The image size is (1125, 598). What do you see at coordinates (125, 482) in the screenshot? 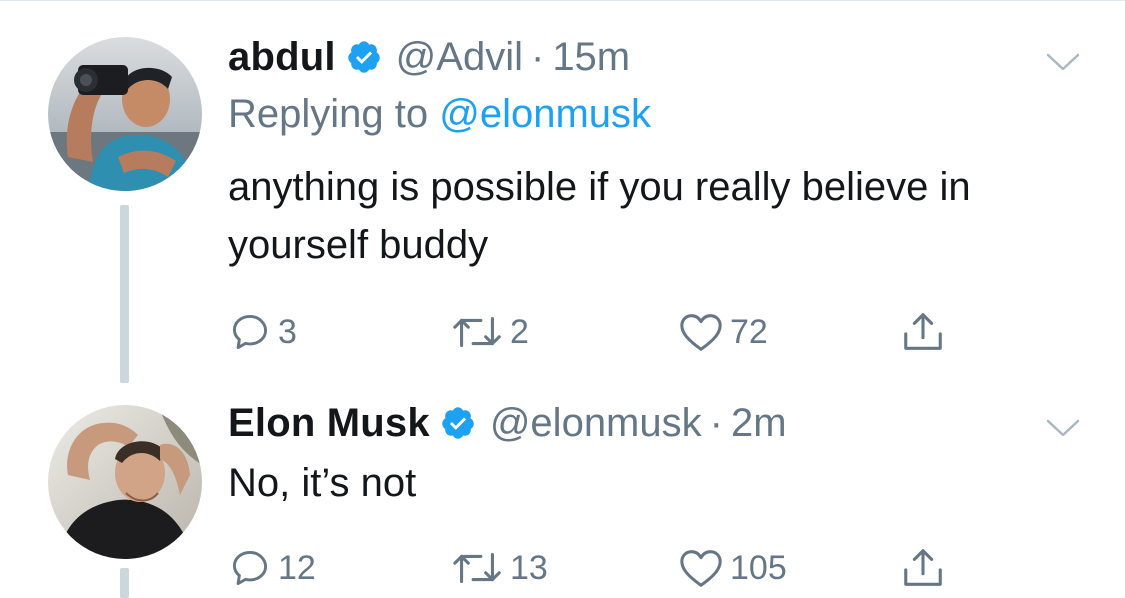
I see `avatar-elon-musk` at bounding box center [125, 482].